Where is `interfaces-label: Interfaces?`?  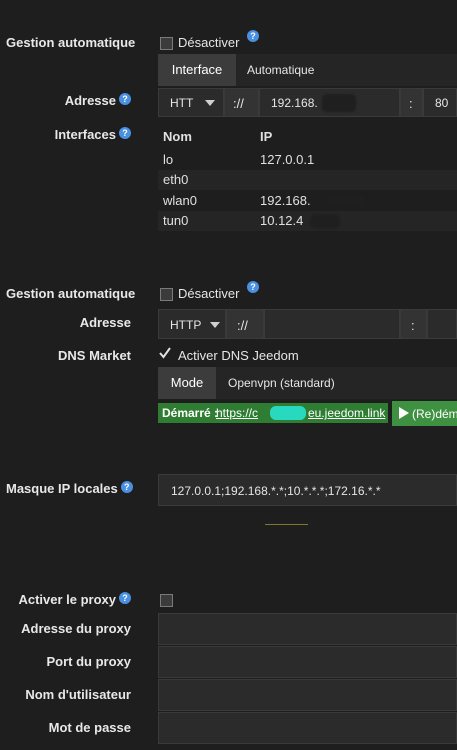 interfaces-label: Interfaces? is located at coordinates (68, 134).